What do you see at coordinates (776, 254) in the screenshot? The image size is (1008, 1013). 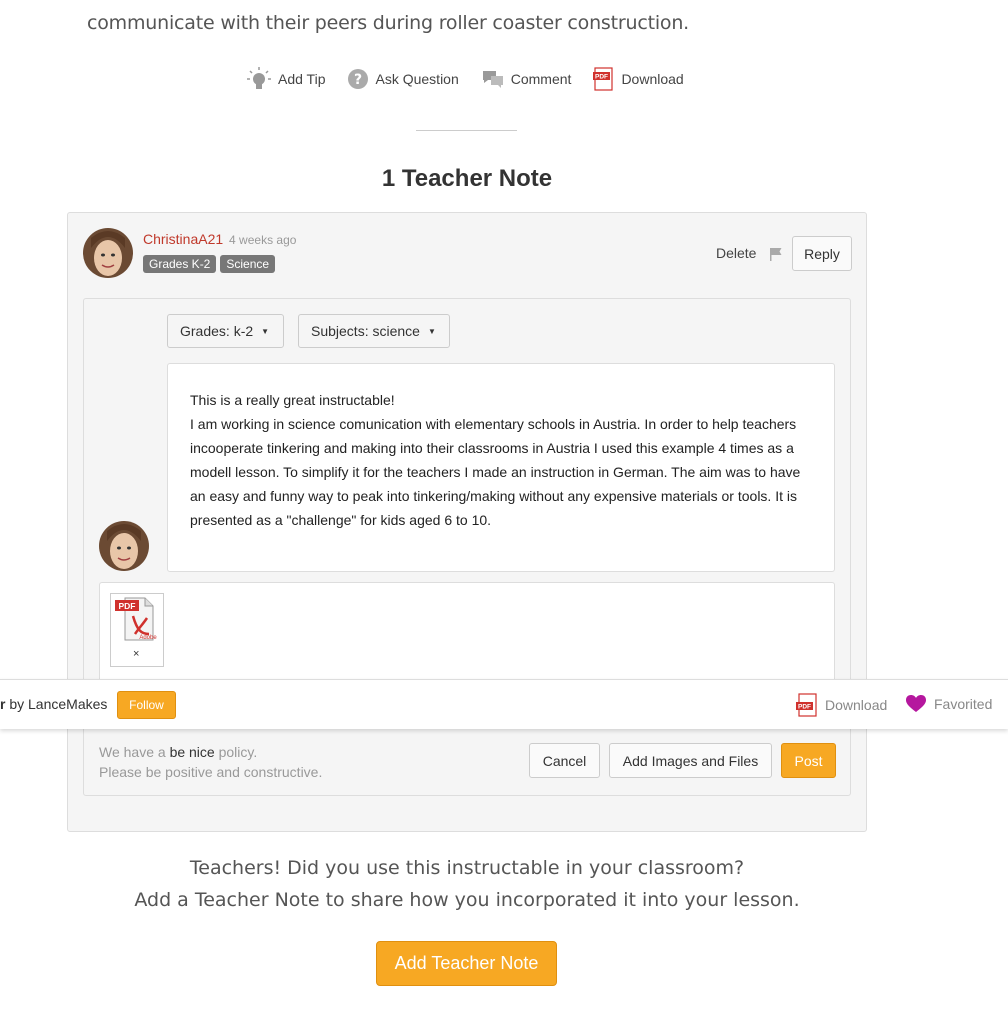 I see `flag-icon` at bounding box center [776, 254].